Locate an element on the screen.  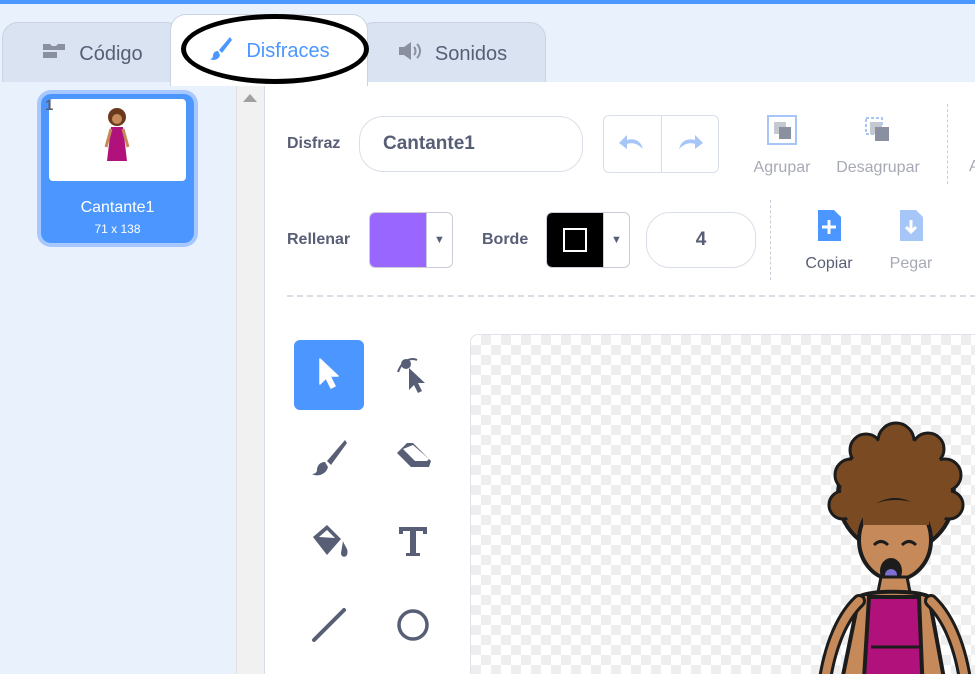
outline-label: Borde is located at coordinates (505, 239).